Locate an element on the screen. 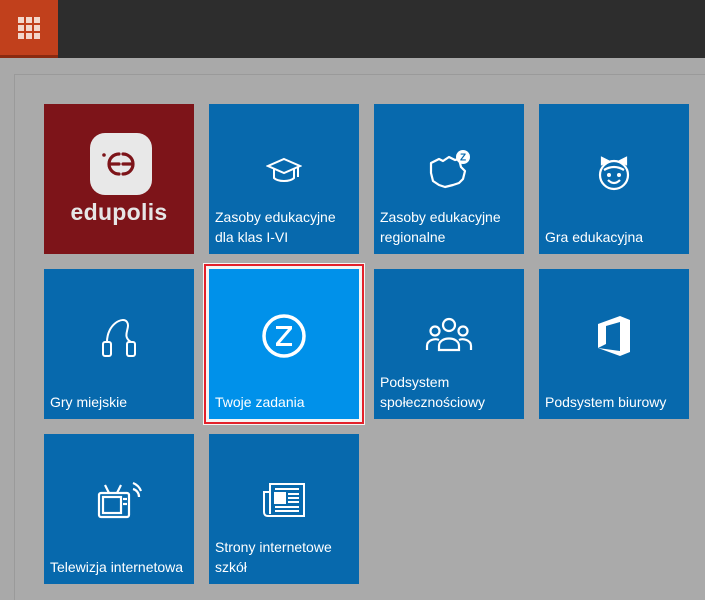 The height and width of the screenshot is (600, 705). tile-label: Podsystem biurowy is located at coordinates (606, 402).